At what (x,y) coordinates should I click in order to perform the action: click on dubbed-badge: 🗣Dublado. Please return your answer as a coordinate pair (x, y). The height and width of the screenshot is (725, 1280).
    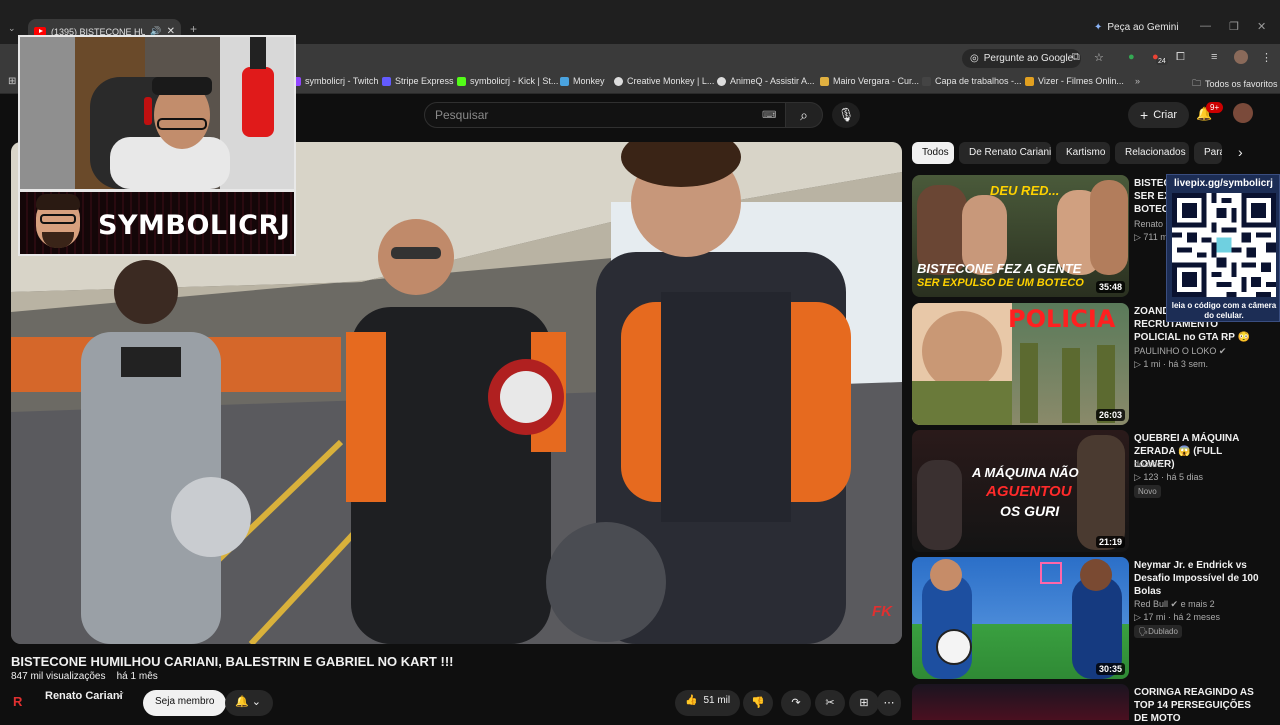
    Looking at the image, I should click on (1158, 631).